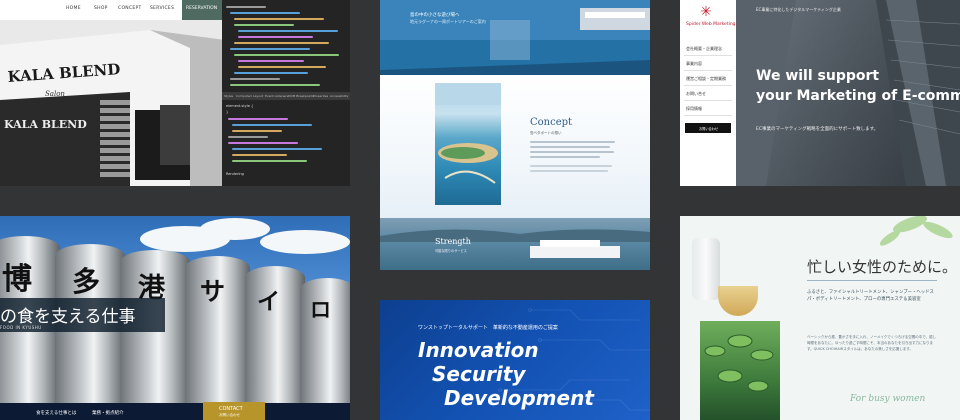 The width and height of the screenshot is (960, 420). What do you see at coordinates (488, 328) in the screenshot?
I see `realestate-tagline: ワンストップトータルサポート 革新的な不動産運用のご提案` at bounding box center [488, 328].